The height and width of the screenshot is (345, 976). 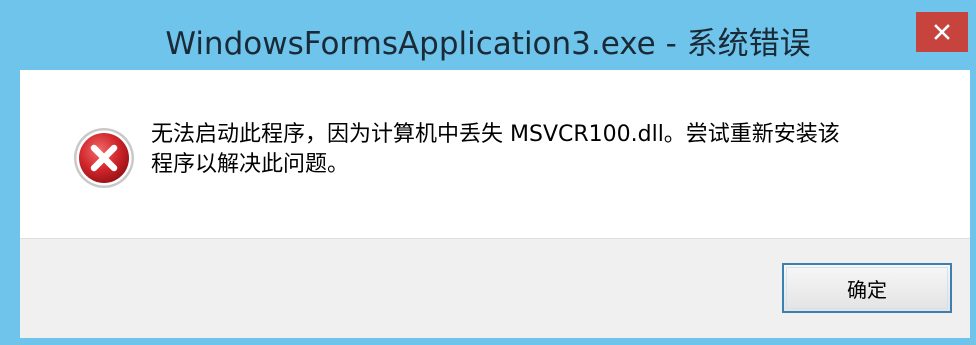 I want to click on close-button, so click(x=942, y=32).